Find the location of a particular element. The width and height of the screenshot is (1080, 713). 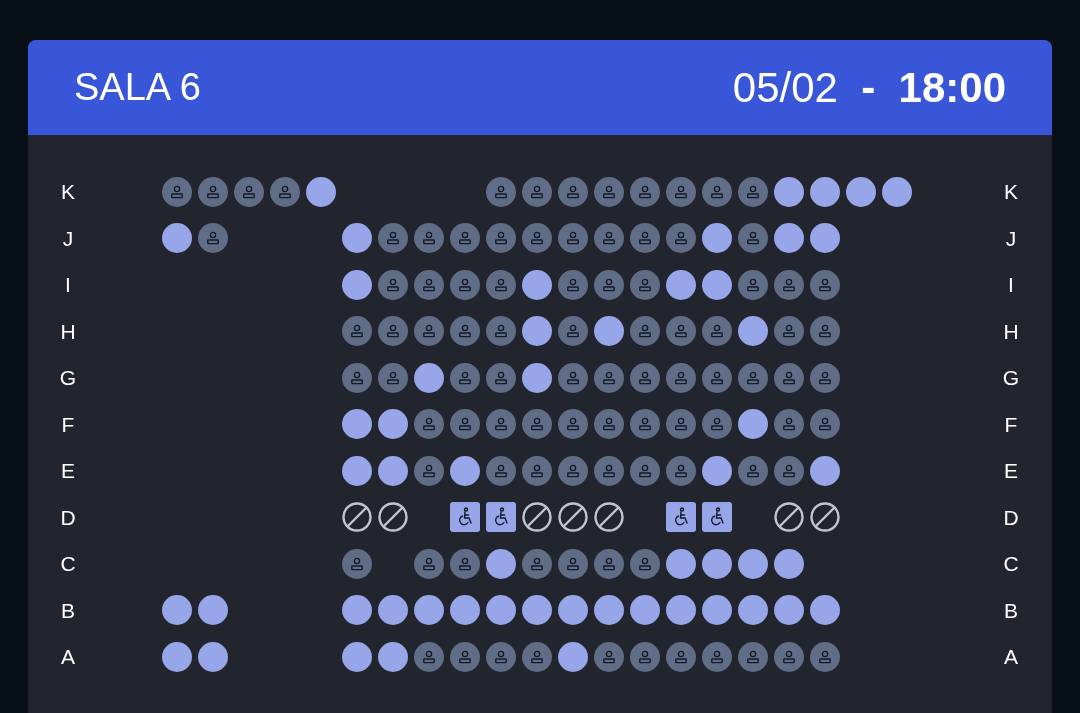

hall-title: SALA 6 is located at coordinates (137, 87).